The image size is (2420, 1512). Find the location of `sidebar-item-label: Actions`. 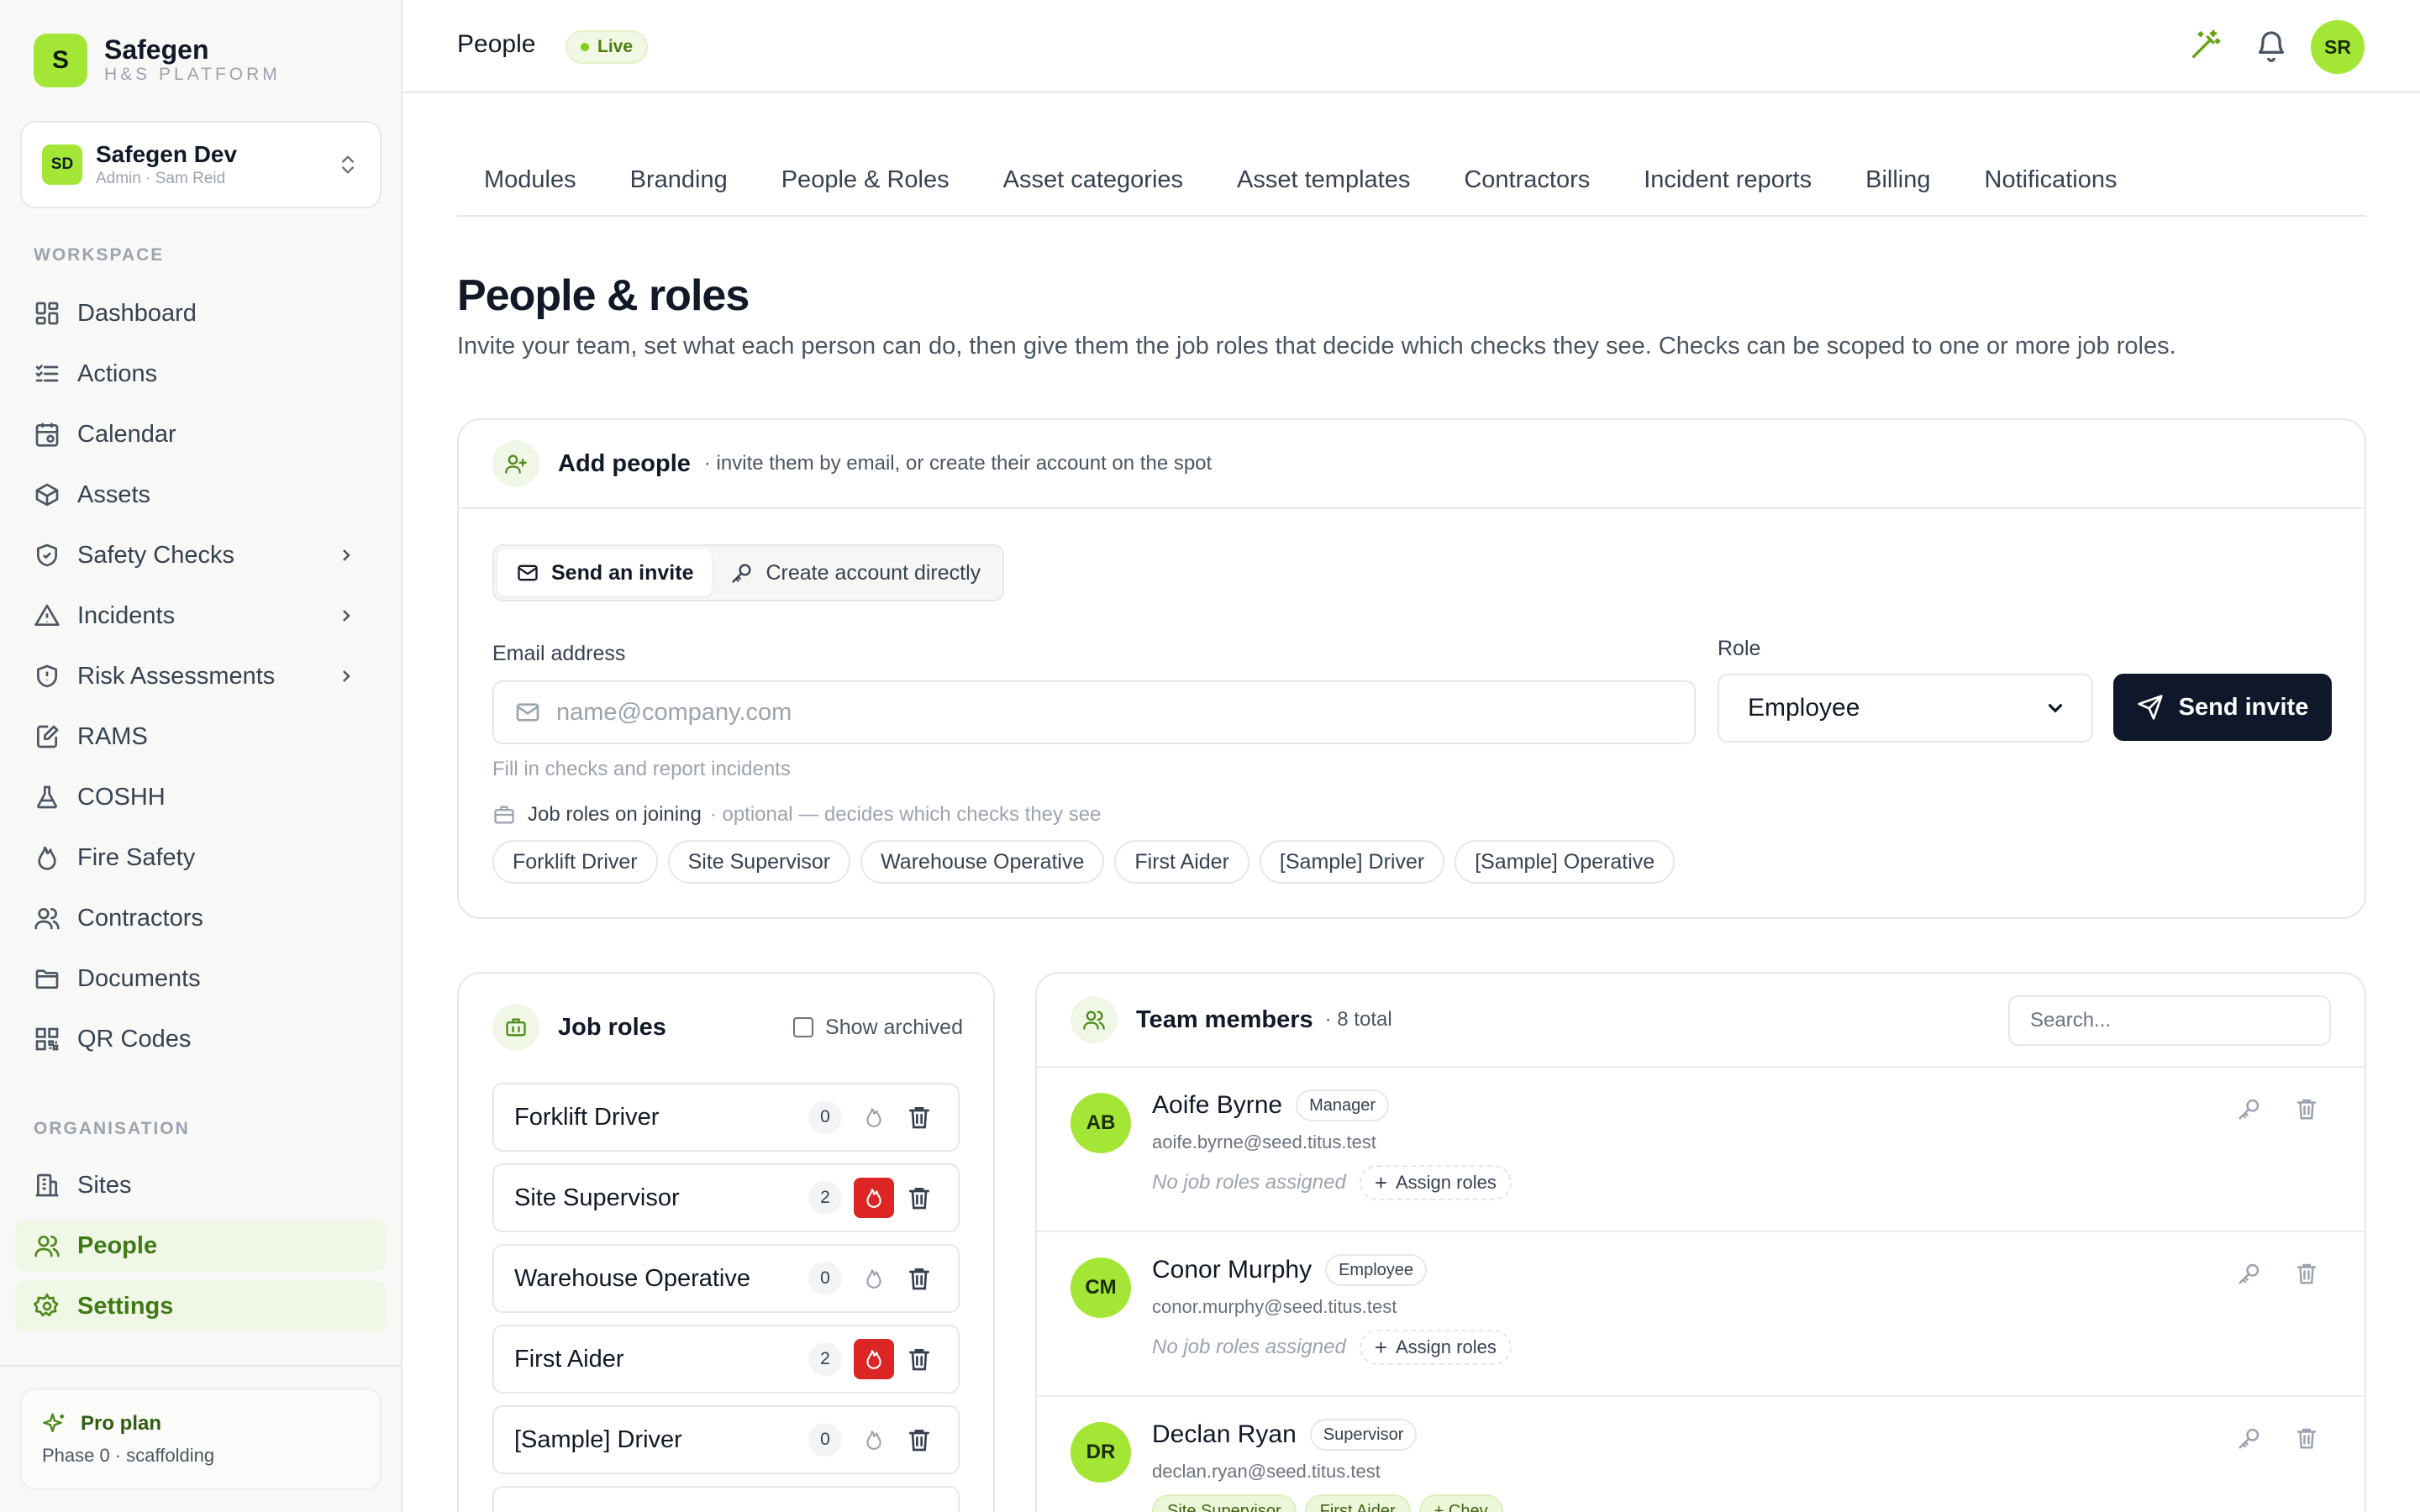

sidebar-item-label: Actions is located at coordinates (117, 373).